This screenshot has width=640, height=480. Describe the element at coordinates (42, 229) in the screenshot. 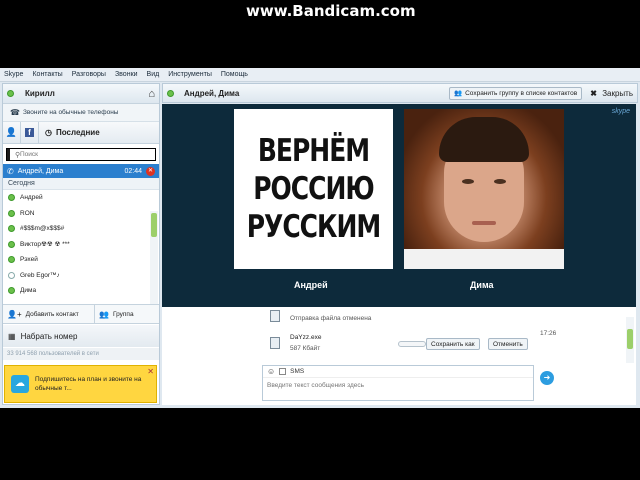

I see `contact-name: #$$$m@x$$$#` at that location.